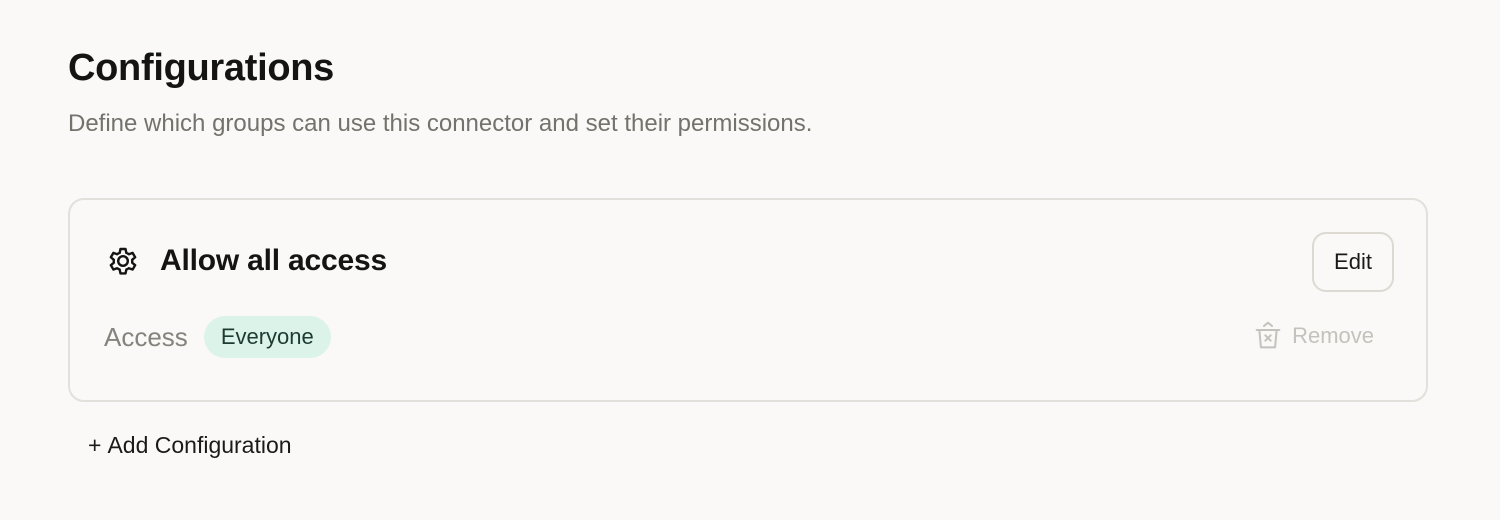 Image resolution: width=1500 pixels, height=520 pixels. What do you see at coordinates (201, 68) in the screenshot?
I see `page-title: Configurations` at bounding box center [201, 68].